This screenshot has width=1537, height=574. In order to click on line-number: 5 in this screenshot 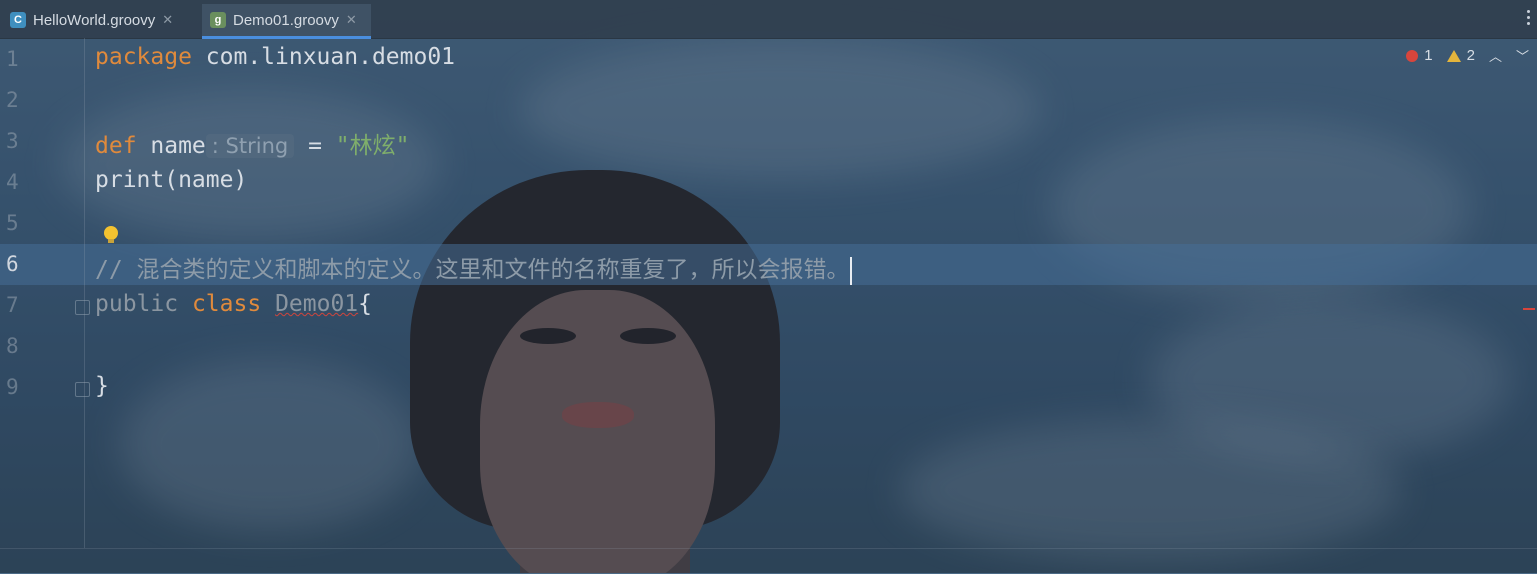, I will do `click(12, 223)`.